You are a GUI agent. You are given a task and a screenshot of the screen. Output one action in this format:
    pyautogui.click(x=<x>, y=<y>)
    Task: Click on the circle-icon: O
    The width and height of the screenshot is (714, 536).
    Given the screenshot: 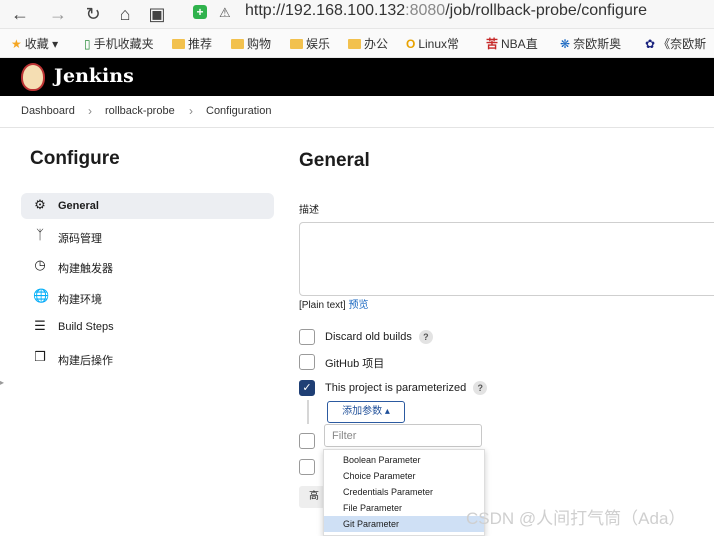 What is the action you would take?
    pyautogui.click(x=411, y=44)
    